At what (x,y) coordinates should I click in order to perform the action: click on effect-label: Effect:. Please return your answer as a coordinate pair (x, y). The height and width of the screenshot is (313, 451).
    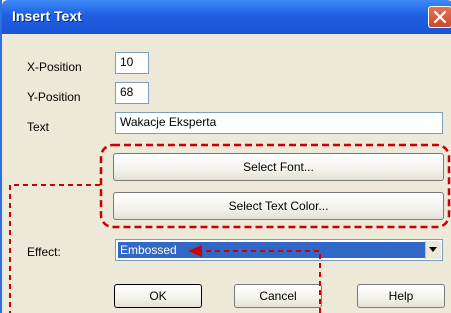
    Looking at the image, I should click on (44, 252).